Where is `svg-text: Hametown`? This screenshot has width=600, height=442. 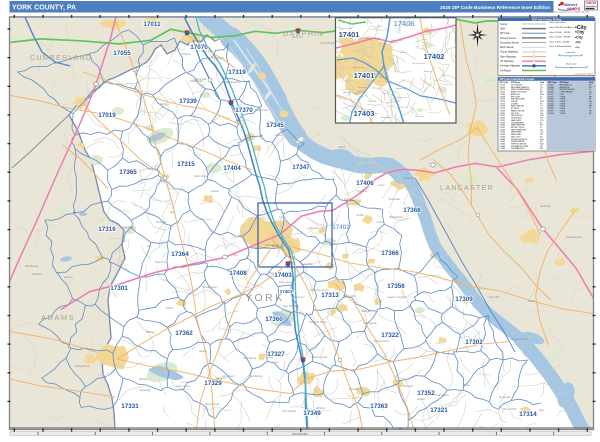
svg-text: Hametown is located at coordinates (129, 227).